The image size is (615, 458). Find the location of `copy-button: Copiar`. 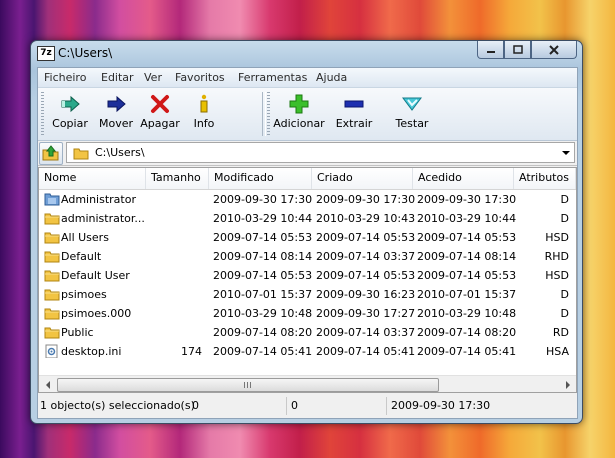

copy-button: Copiar is located at coordinates (70, 114).